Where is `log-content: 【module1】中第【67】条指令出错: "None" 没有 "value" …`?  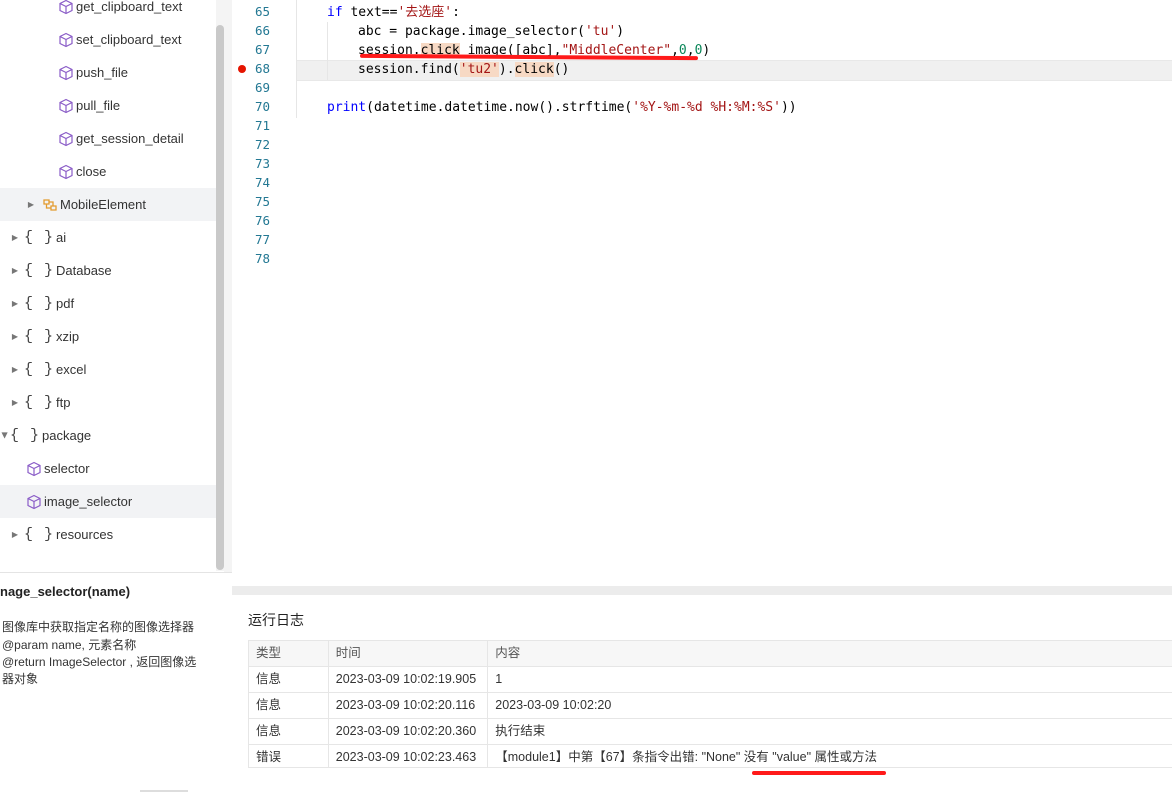
log-content: 【module1】中第【67】条指令出错: "None" 没有 "value" … is located at coordinates (686, 757).